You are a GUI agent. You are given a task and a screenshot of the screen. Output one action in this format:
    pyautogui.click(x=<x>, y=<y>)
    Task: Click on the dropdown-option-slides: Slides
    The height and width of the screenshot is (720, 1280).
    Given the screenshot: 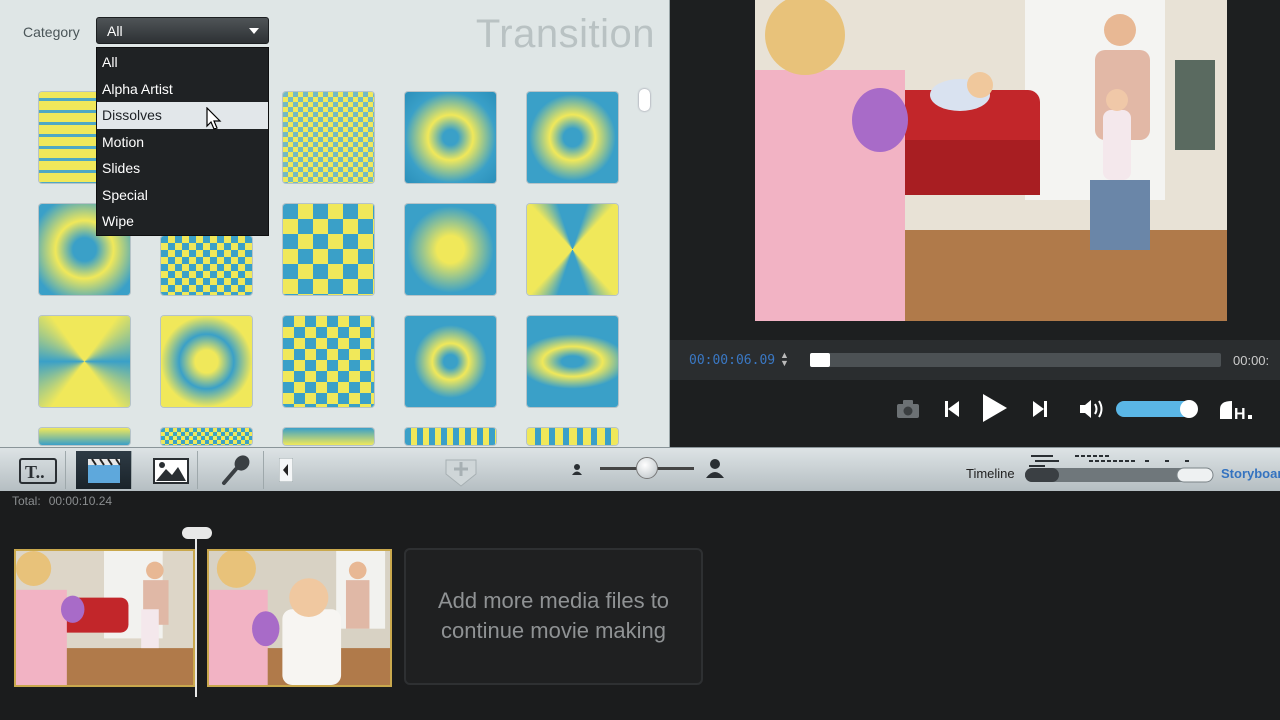 What is the action you would take?
    pyautogui.click(x=182, y=168)
    